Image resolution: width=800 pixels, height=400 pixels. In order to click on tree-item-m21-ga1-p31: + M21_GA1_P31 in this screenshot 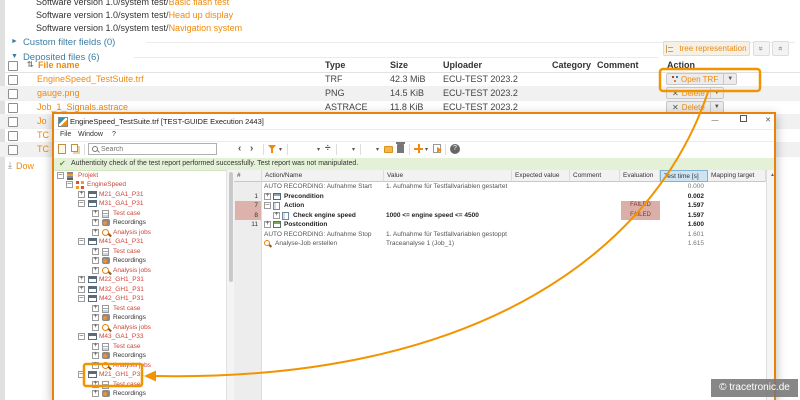, I will do `click(139, 195)`.